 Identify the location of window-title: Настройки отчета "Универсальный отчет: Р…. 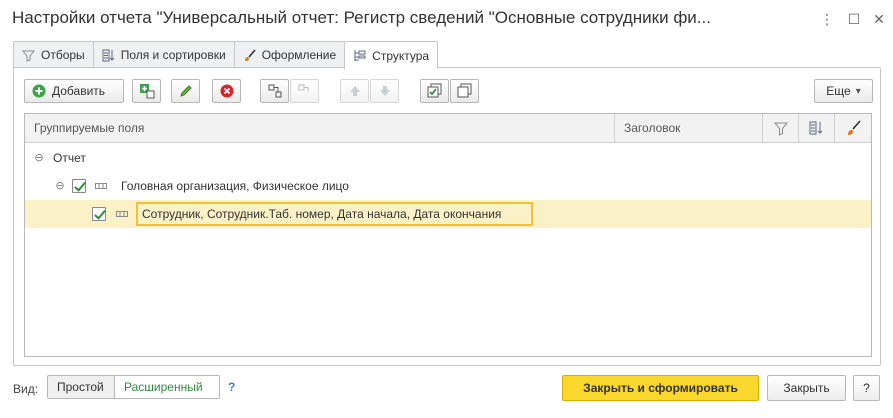
(361, 17).